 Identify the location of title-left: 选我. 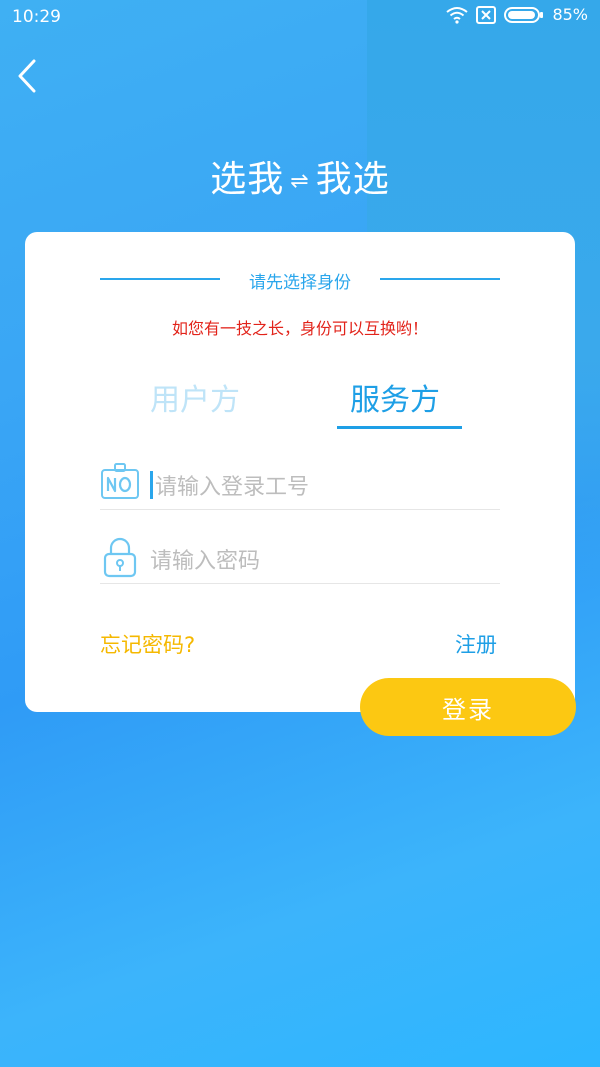
(247, 179).